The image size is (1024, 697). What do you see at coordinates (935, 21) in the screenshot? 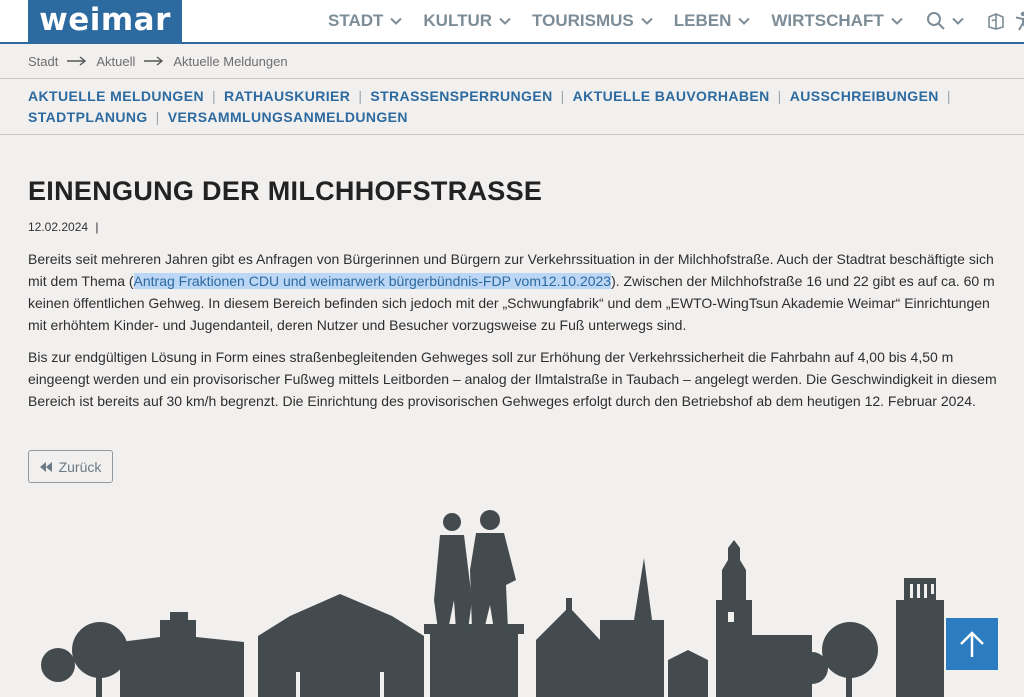
I see `search-icon` at bounding box center [935, 21].